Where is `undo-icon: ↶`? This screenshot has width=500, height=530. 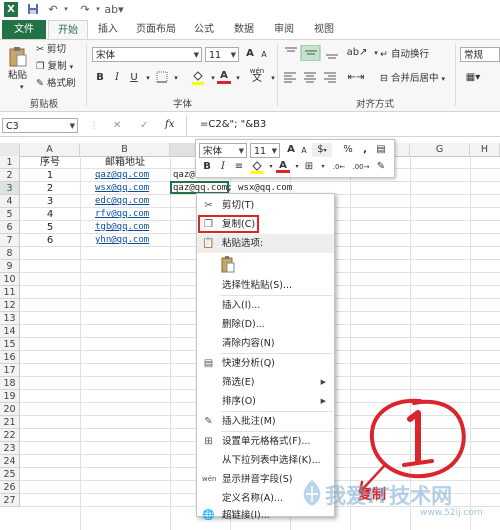 undo-icon: ↶ is located at coordinates (53, 9).